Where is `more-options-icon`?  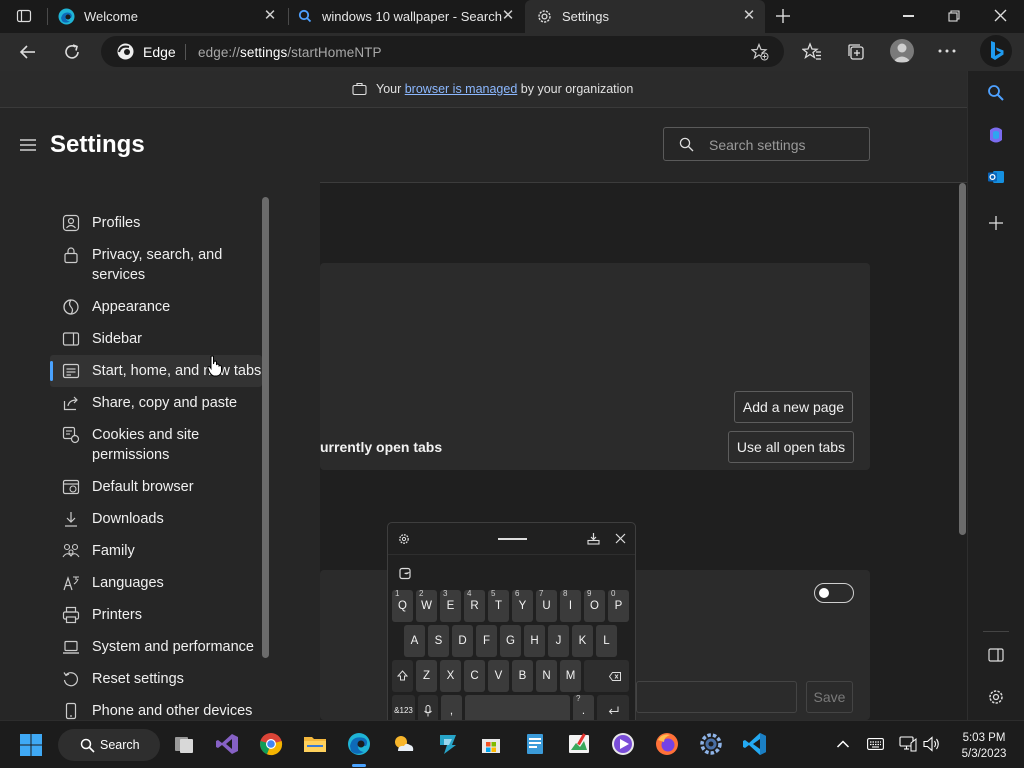 more-options-icon is located at coordinates (947, 51).